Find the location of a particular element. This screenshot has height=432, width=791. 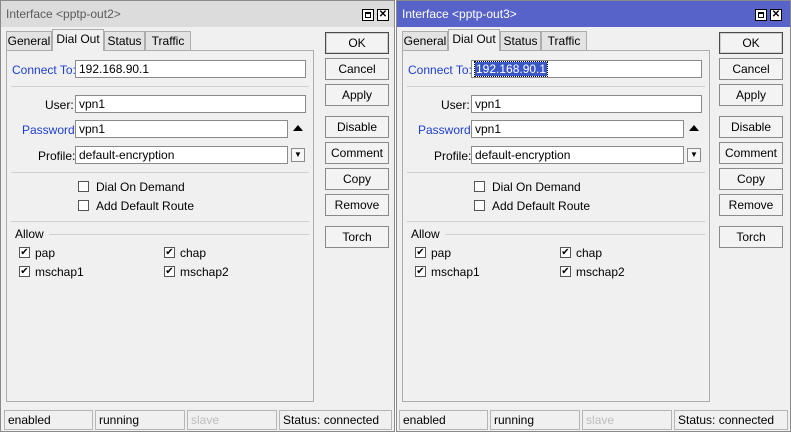

user-label: User: is located at coordinates (455, 105).